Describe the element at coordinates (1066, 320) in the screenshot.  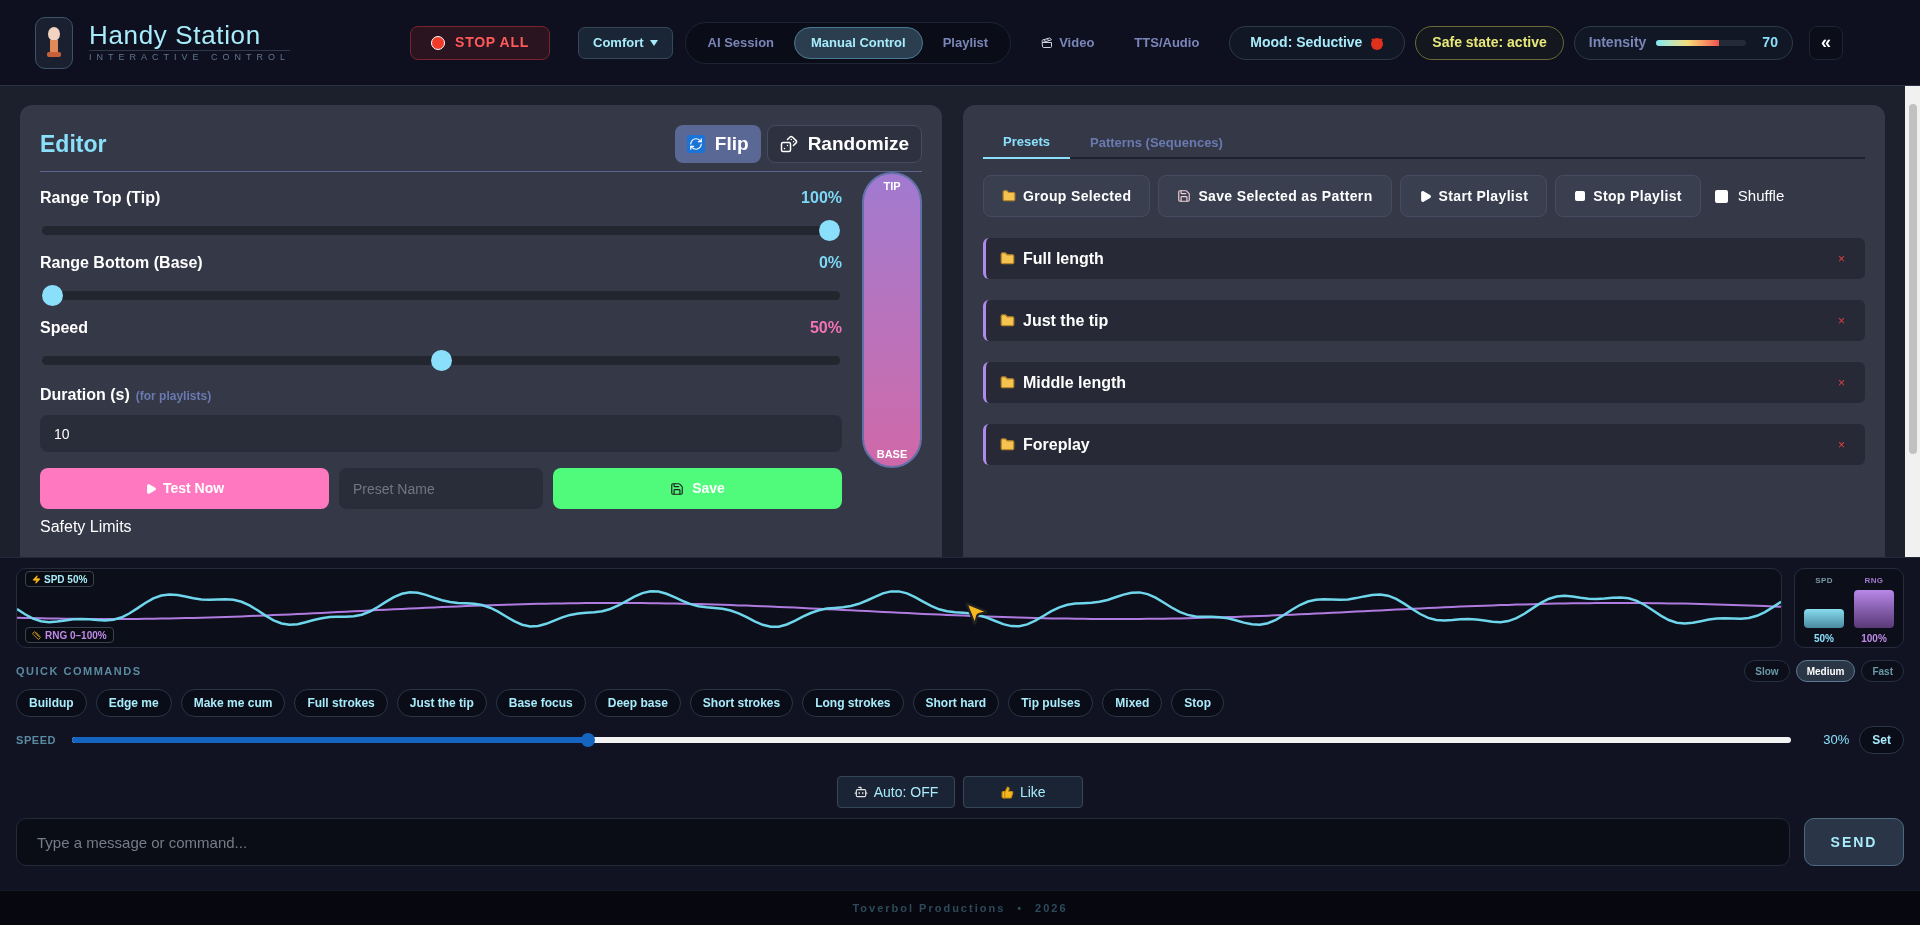
I see `preset-name: Just the tip` at that location.